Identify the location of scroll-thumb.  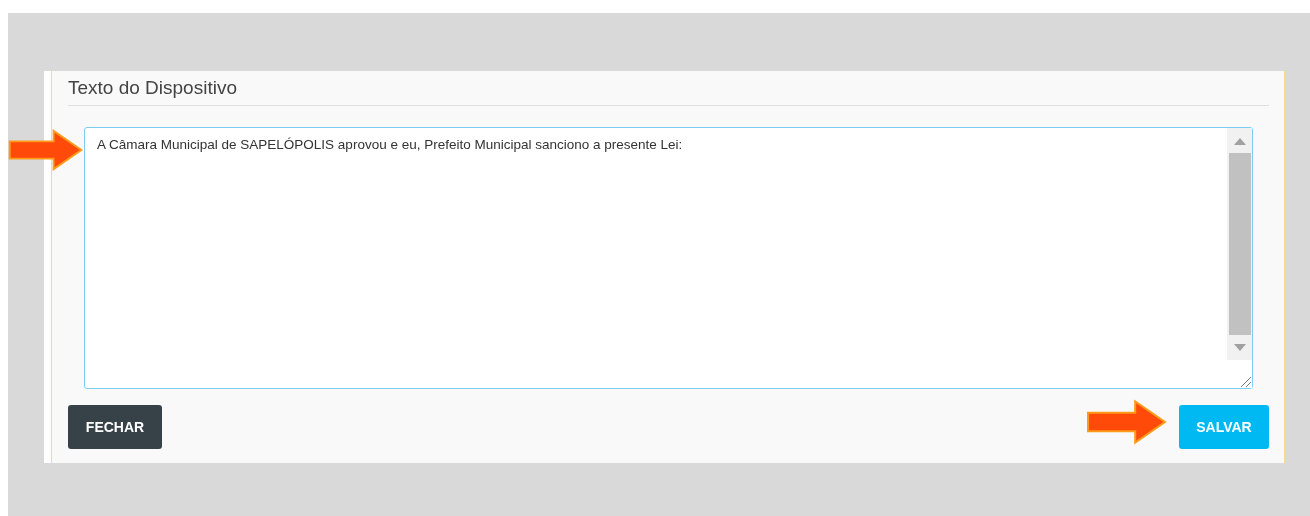
(1239, 244).